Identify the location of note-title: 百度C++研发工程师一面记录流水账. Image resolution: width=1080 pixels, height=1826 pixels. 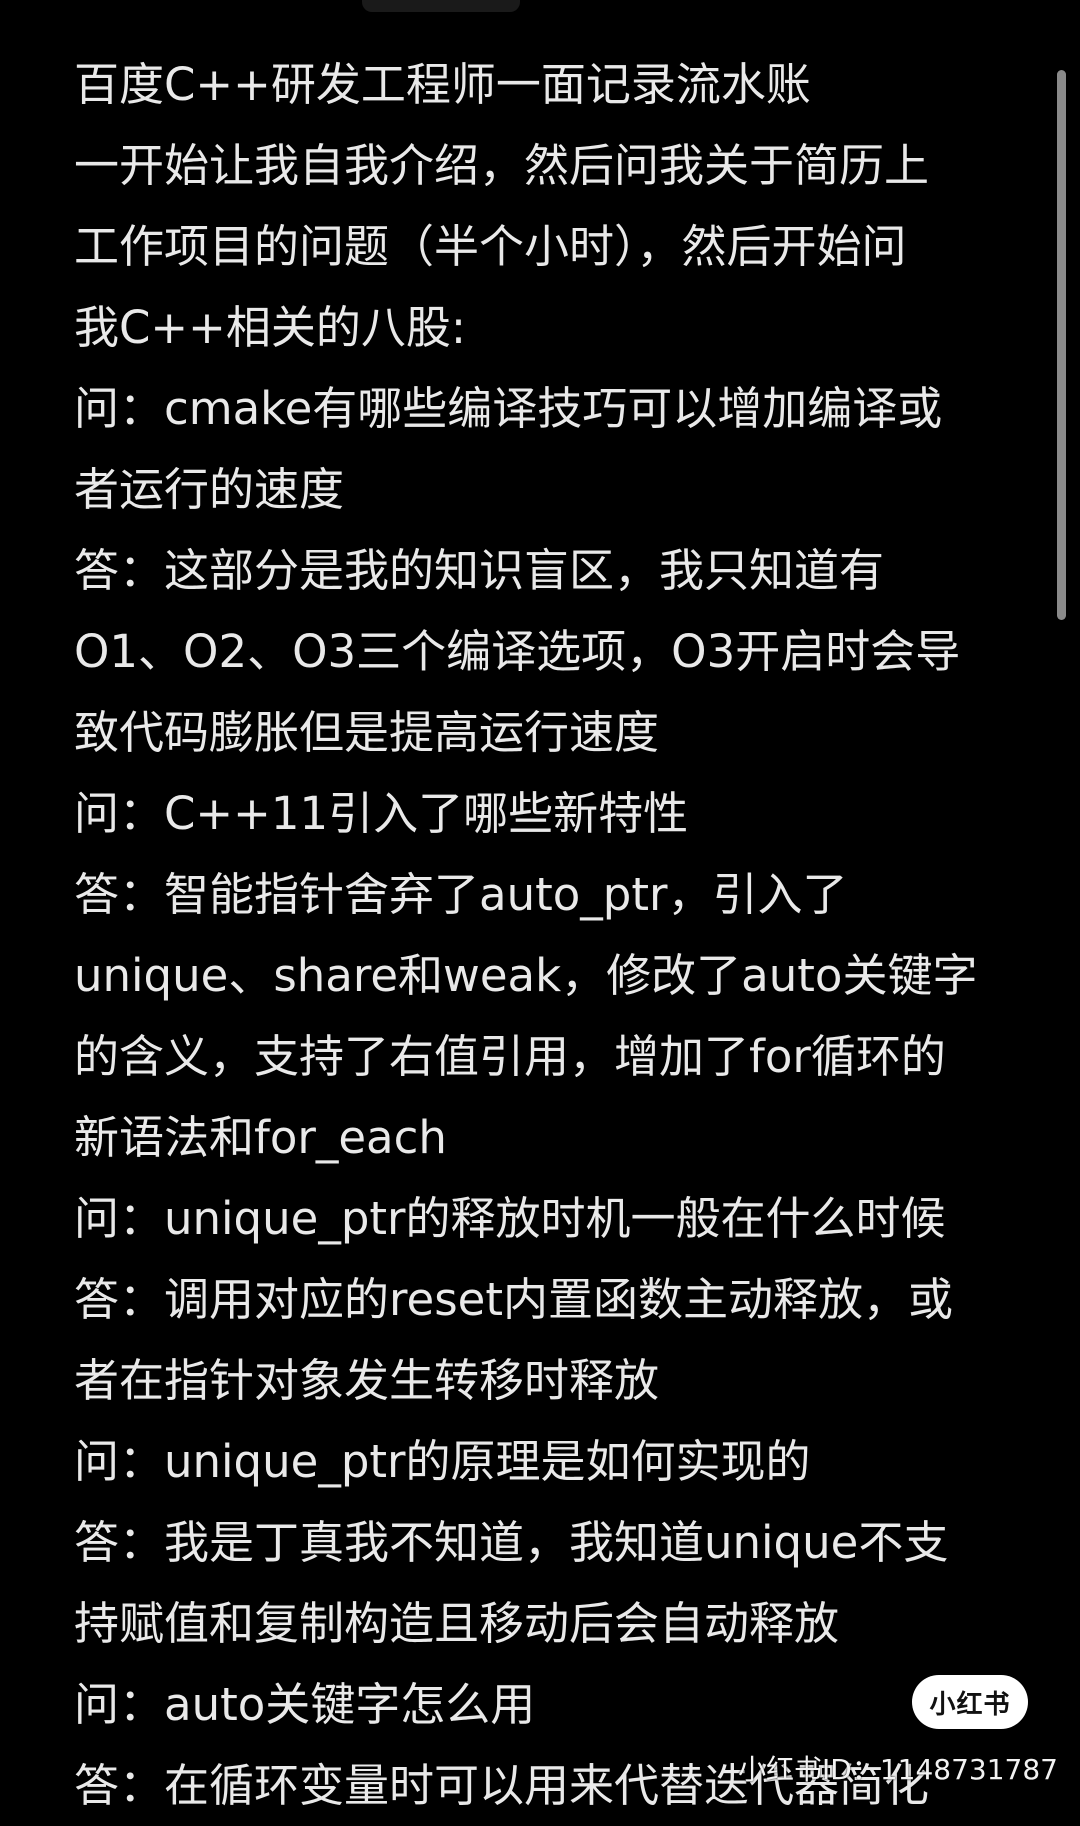
(442, 84).